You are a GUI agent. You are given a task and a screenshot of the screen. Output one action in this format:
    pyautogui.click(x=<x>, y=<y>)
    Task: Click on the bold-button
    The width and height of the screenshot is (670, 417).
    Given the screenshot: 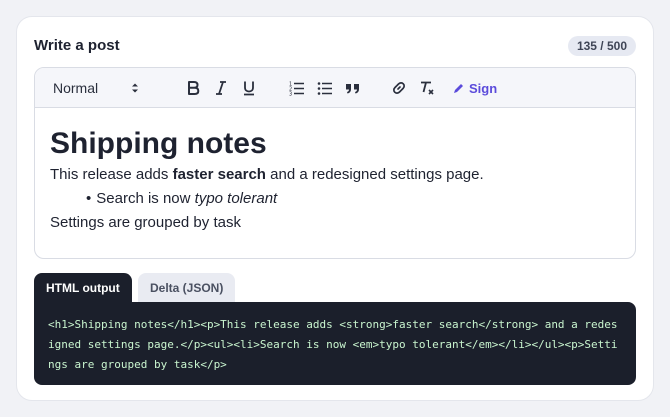 What is the action you would take?
    pyautogui.click(x=193, y=88)
    